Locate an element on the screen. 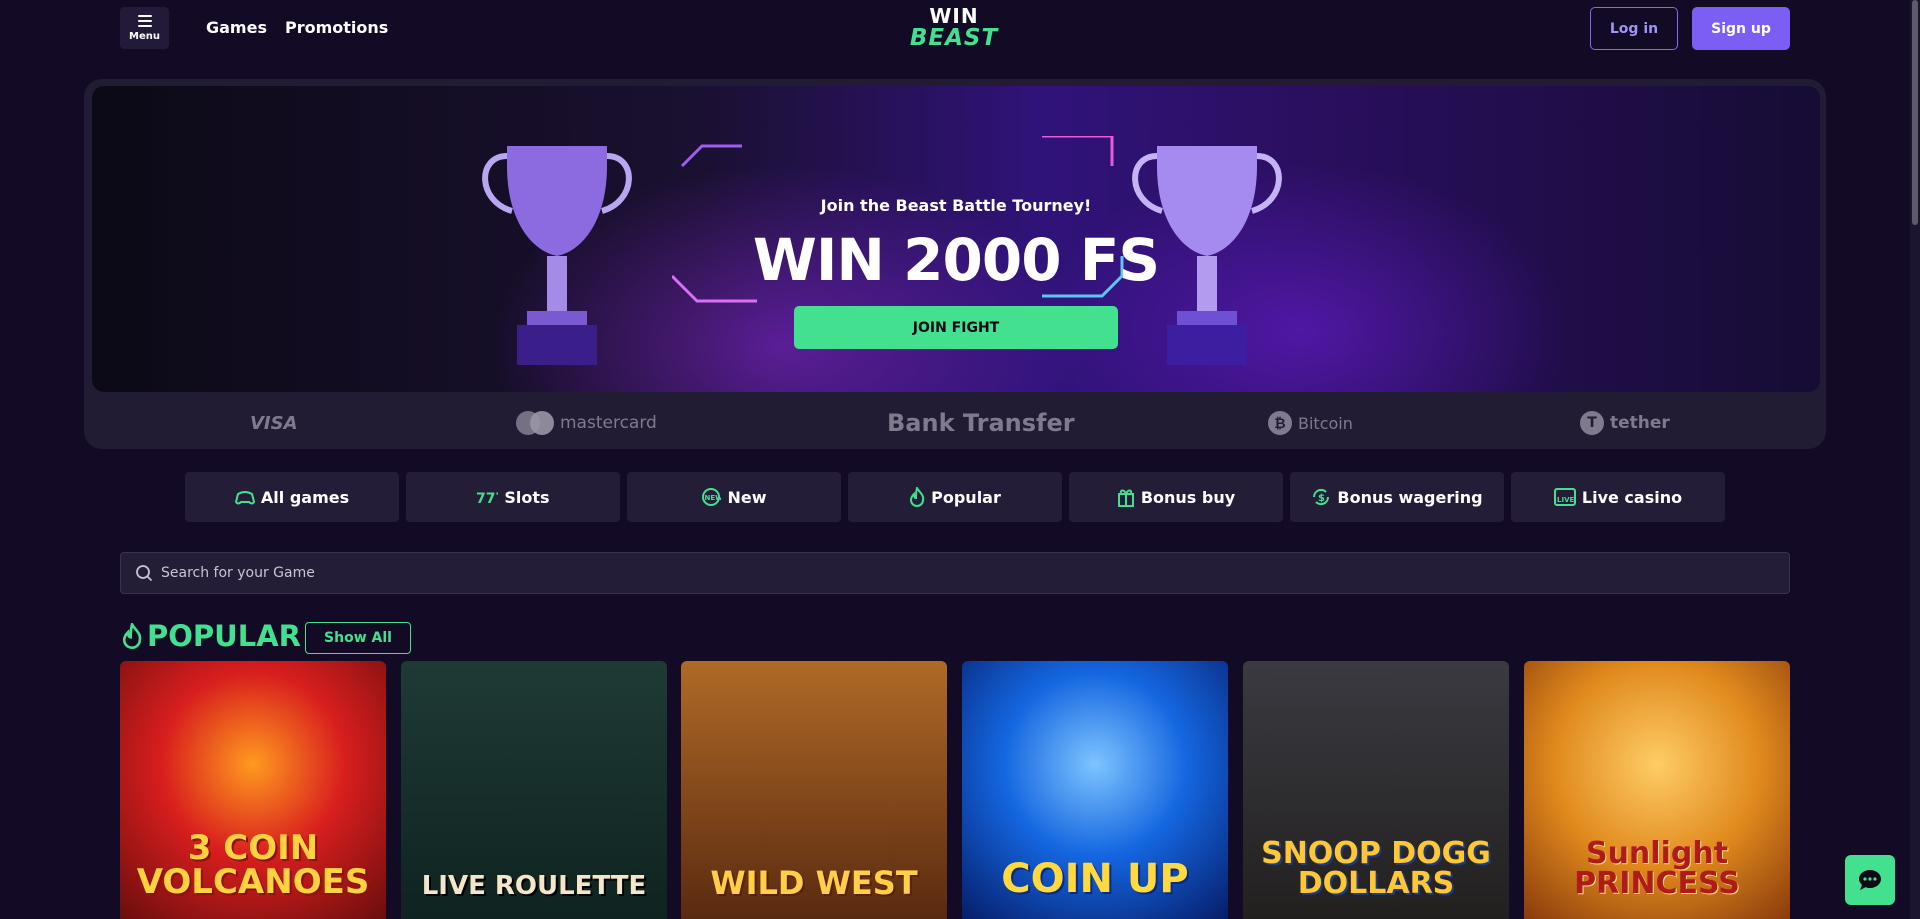 This screenshot has width=1920, height=919. join-fight-button: JOIN FIGHT is located at coordinates (956, 327).